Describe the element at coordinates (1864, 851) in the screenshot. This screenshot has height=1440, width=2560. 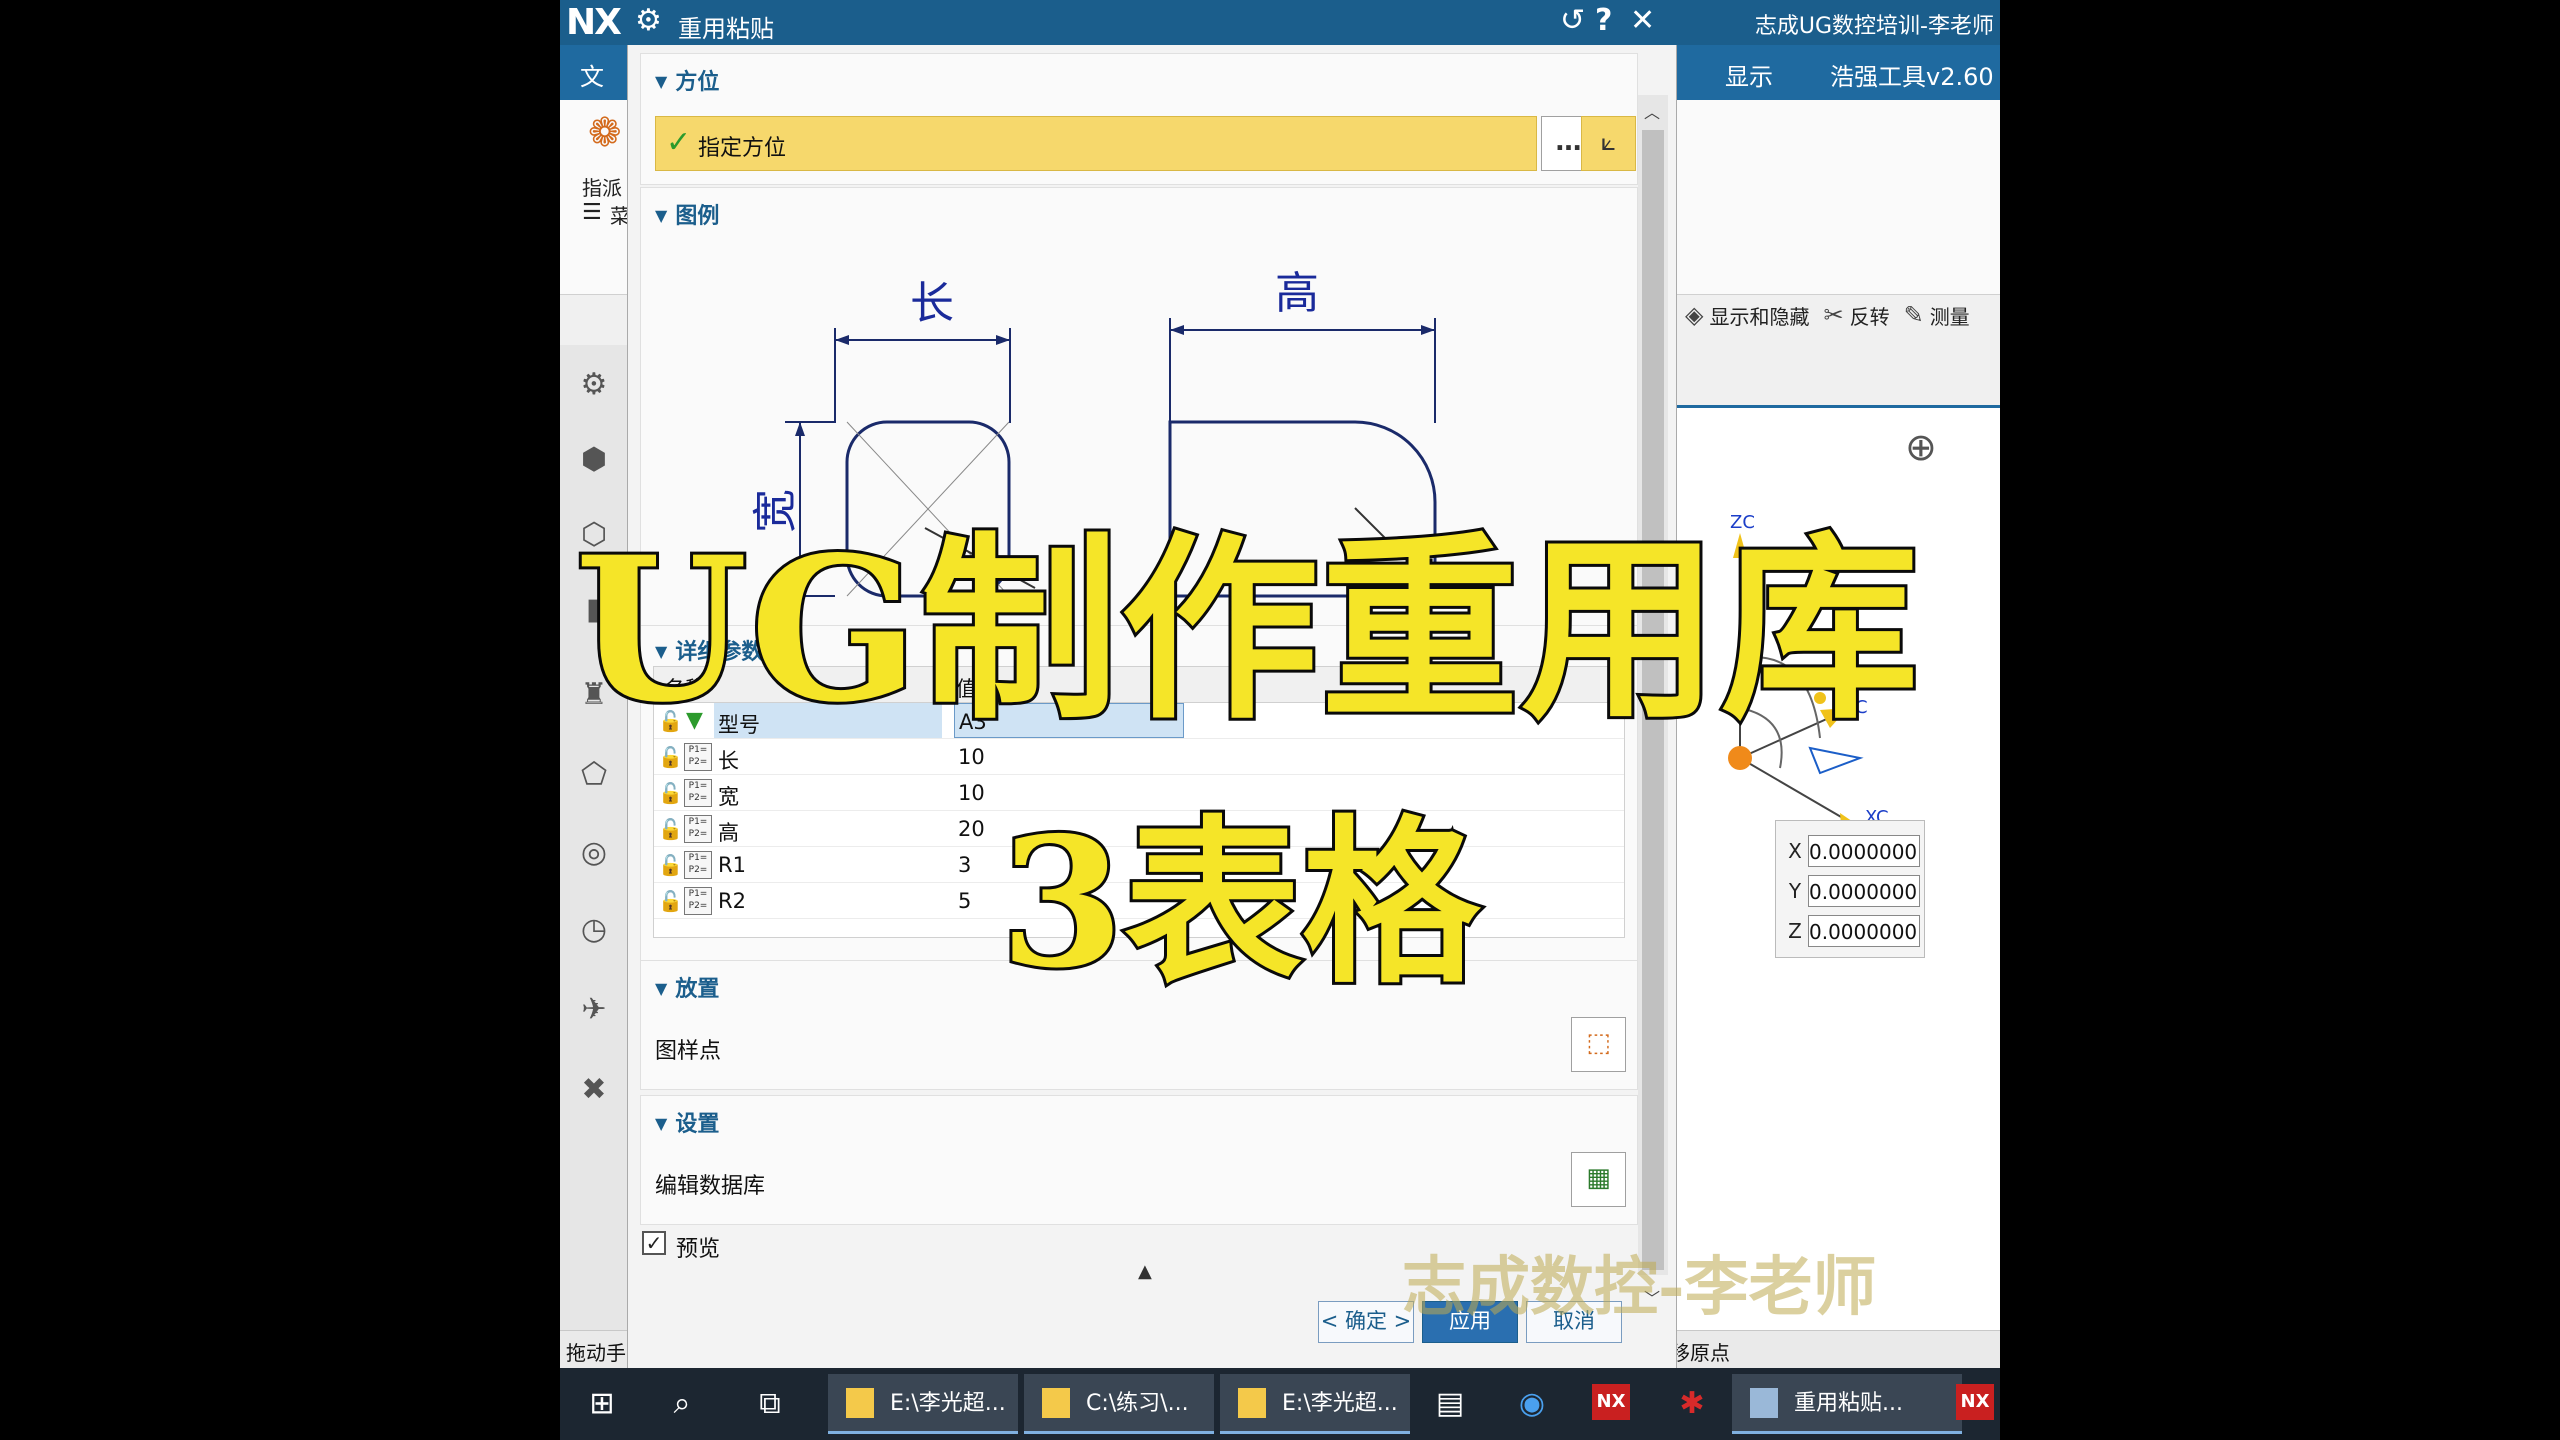
I see `x-coord-field: 0.0000000` at that location.